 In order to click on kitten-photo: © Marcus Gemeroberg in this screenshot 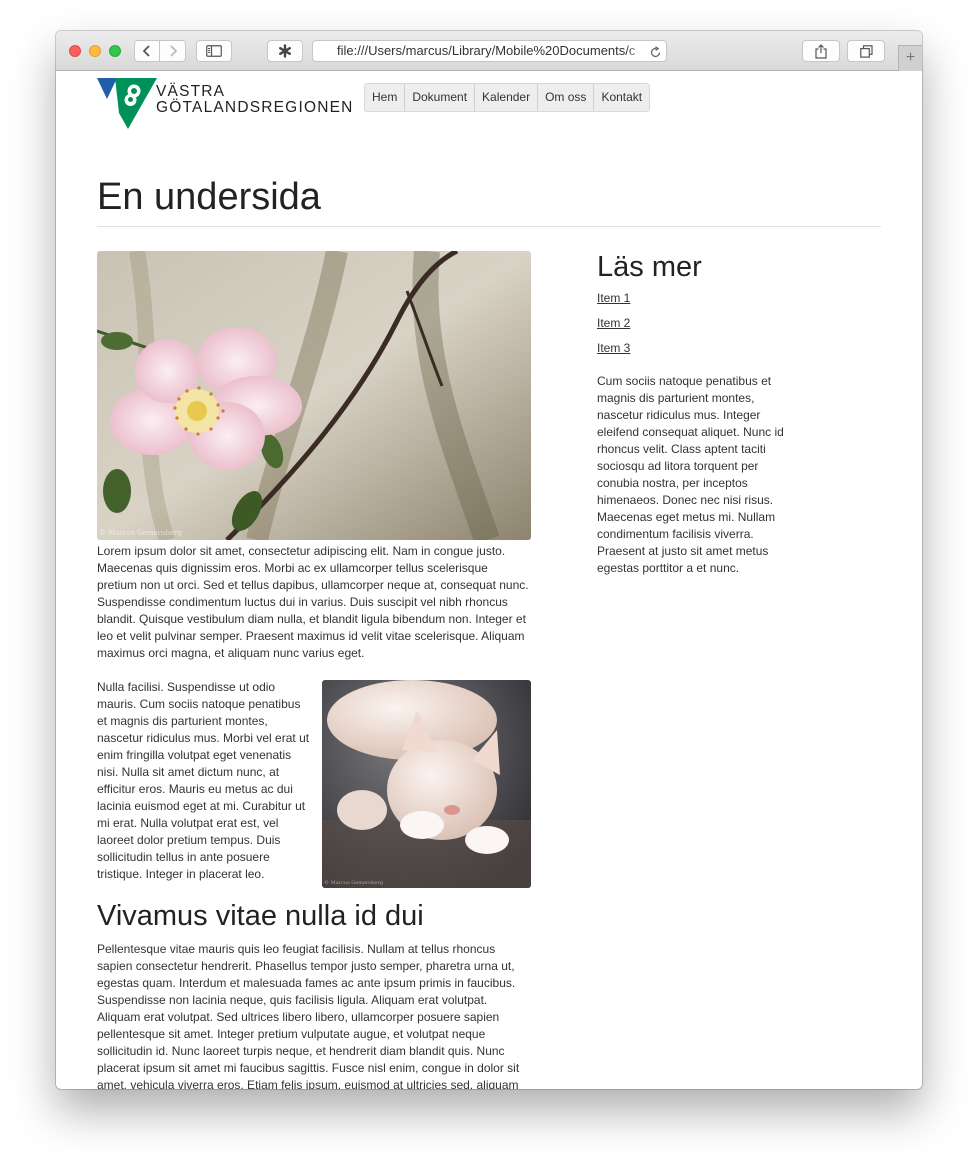, I will do `click(426, 784)`.